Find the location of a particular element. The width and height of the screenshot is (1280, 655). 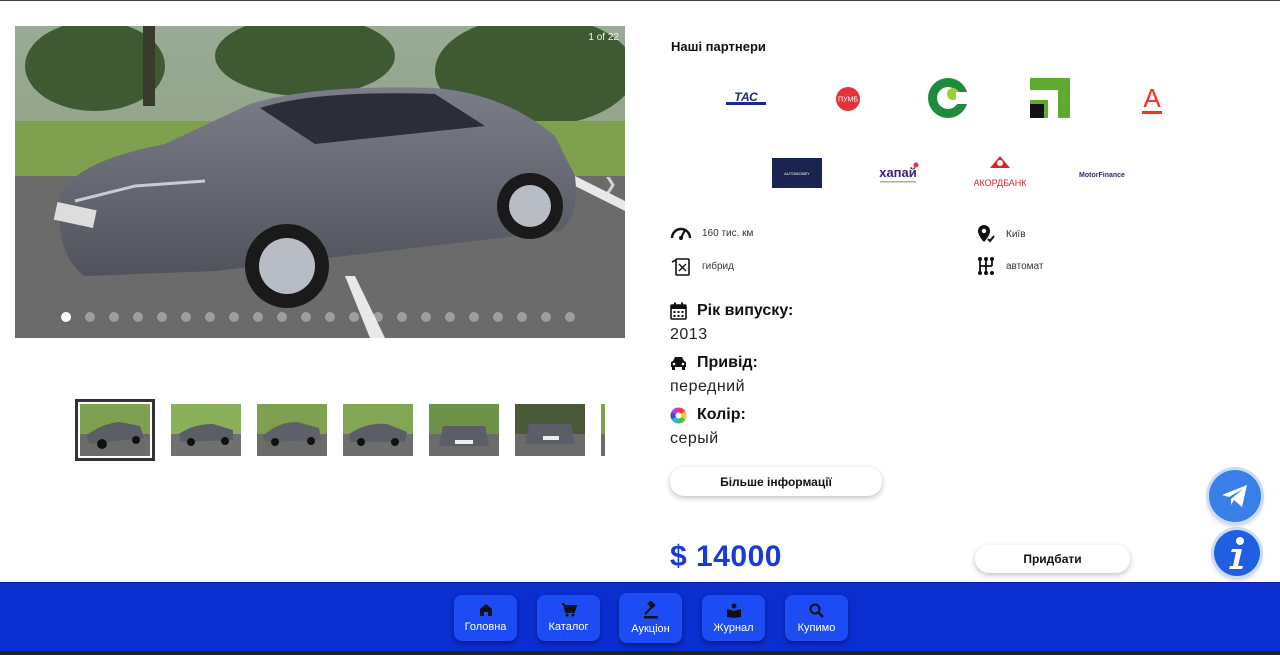

color-label: Колір: is located at coordinates (708, 415).